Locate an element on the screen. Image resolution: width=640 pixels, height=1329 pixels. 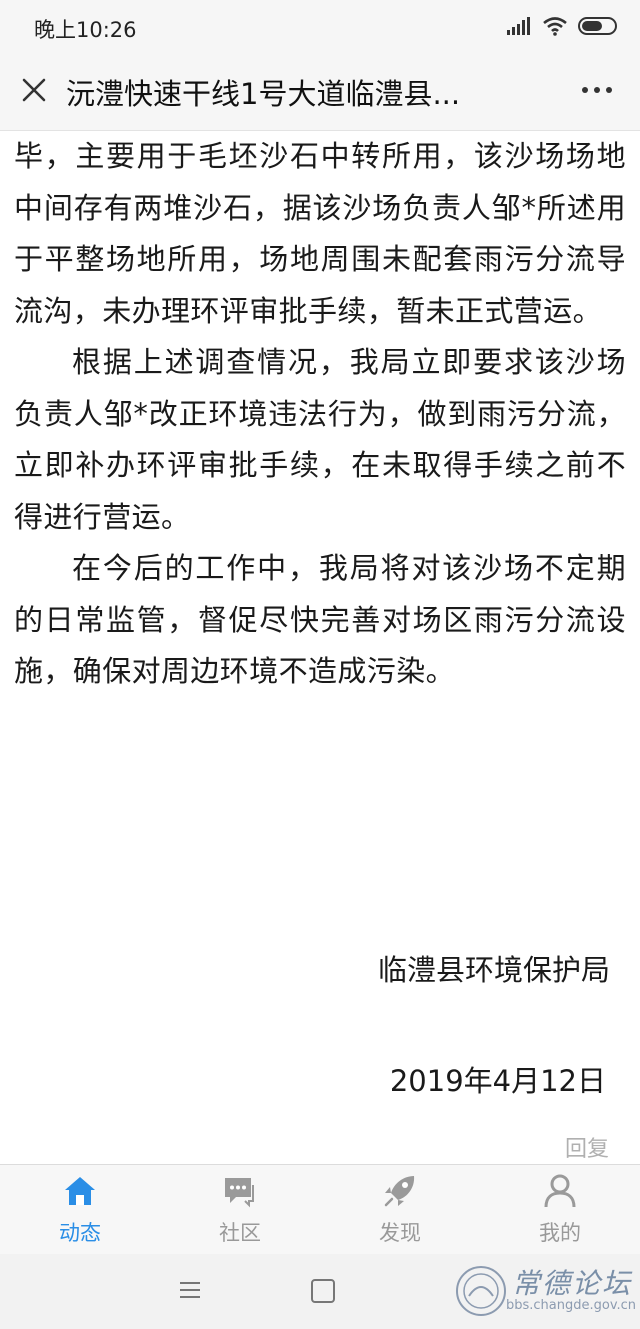
user-icon is located at coordinates (560, 1191).